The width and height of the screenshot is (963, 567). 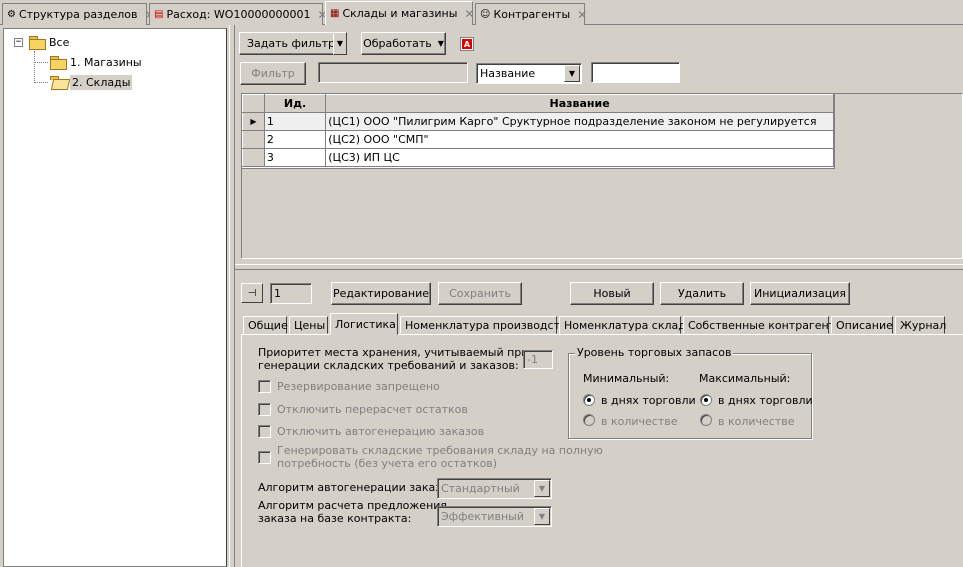 I want to click on tab-warehouse-nomenclature: Номенклатура склада, so click(x=626, y=325).